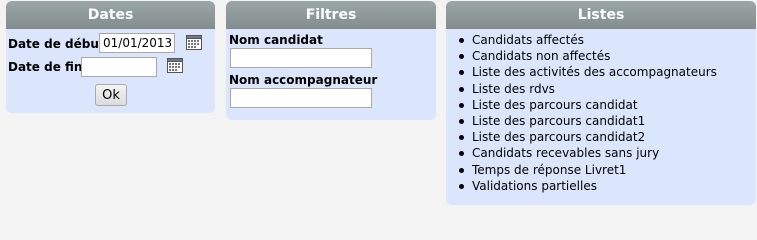  Describe the element at coordinates (588, 89) in the screenshot. I see `list-item: Liste des rdvs` at that location.